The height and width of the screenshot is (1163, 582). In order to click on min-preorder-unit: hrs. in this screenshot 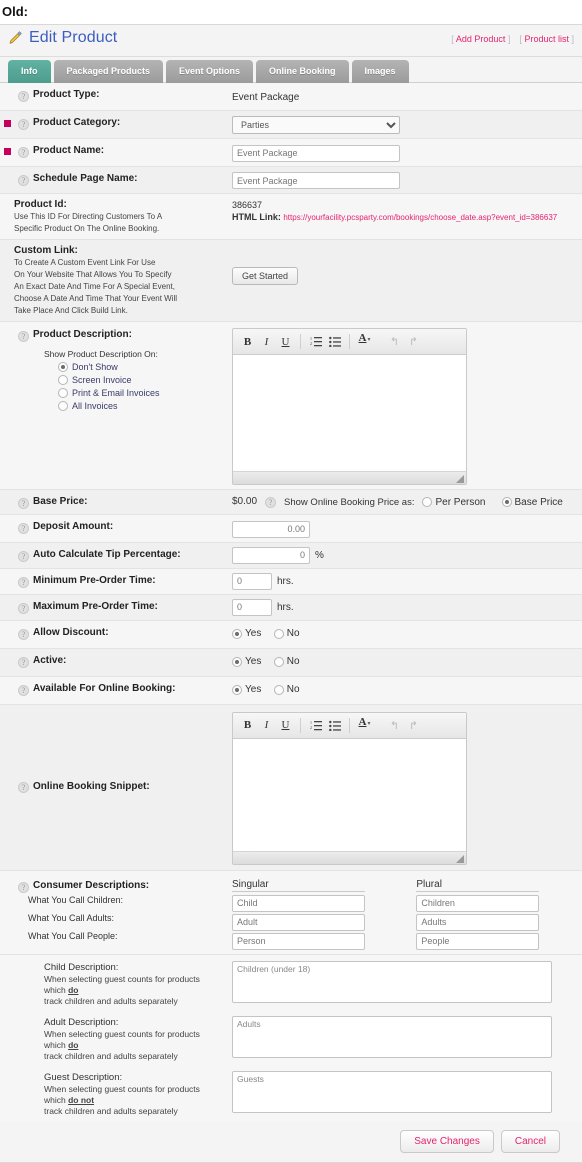, I will do `click(285, 581)`.